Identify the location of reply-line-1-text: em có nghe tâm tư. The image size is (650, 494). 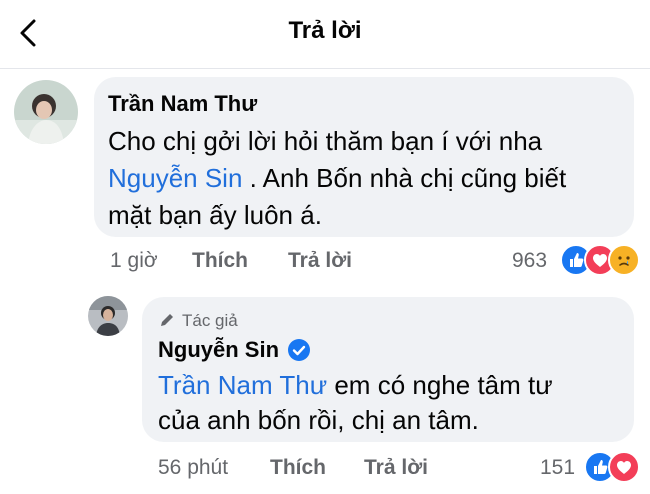
(440, 385).